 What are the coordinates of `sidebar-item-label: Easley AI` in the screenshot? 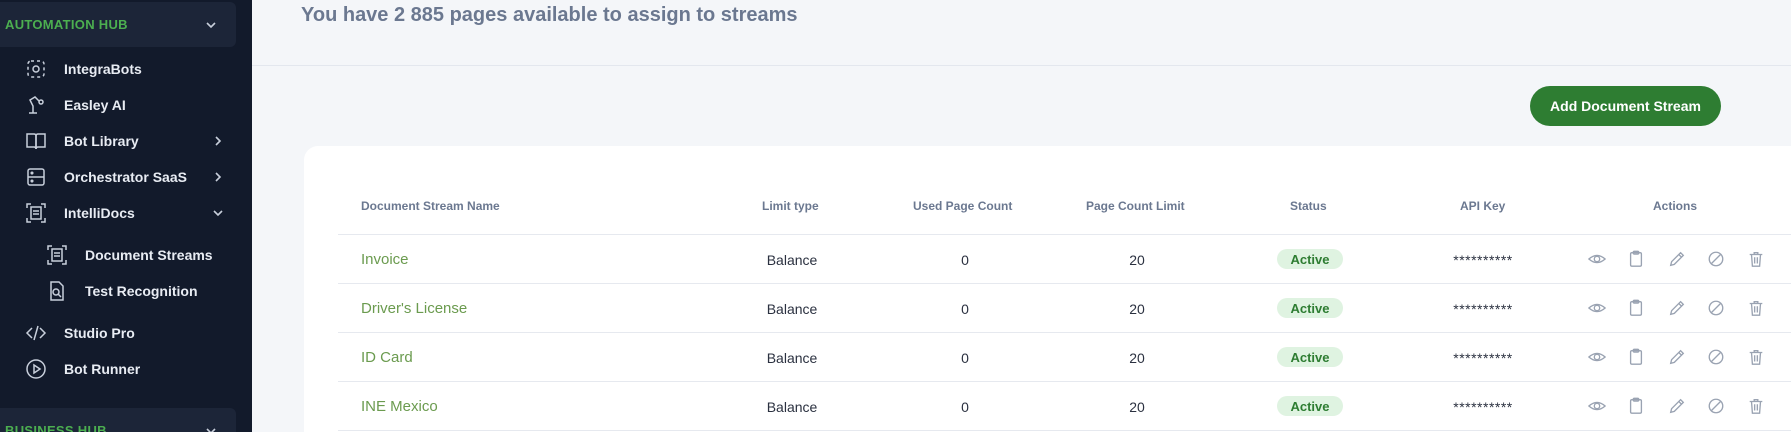 It's located at (95, 105).